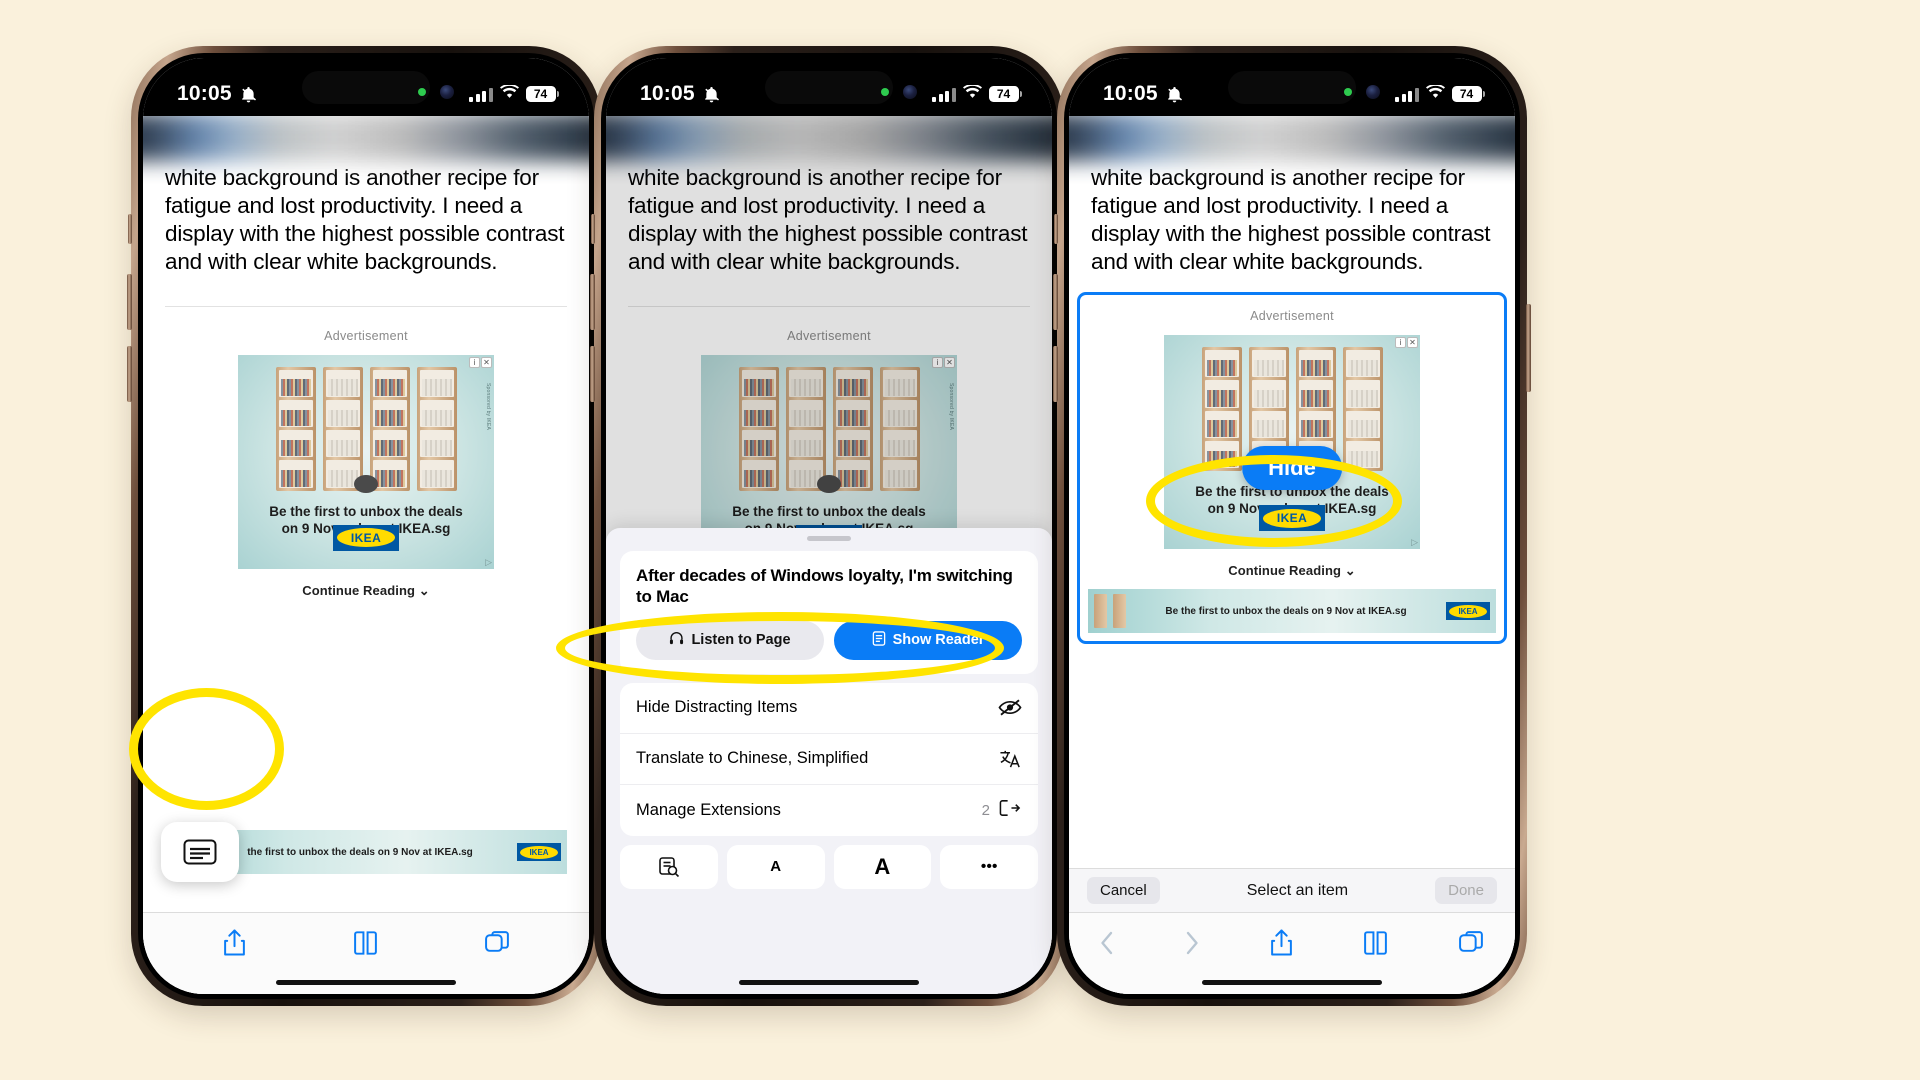  What do you see at coordinates (1466, 890) in the screenshot?
I see `done-button: Done` at bounding box center [1466, 890].